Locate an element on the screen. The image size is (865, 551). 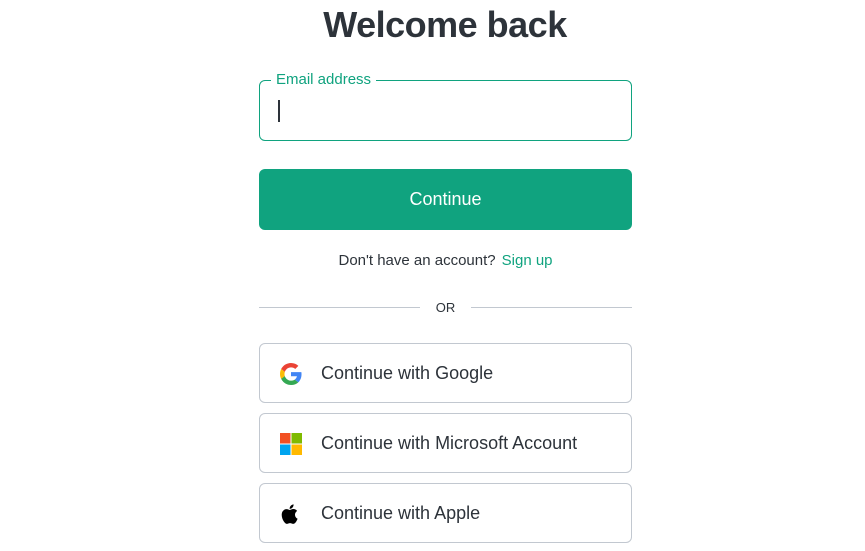
microsoft-button-label: Continue with Microsoft Account is located at coordinates (449, 443).